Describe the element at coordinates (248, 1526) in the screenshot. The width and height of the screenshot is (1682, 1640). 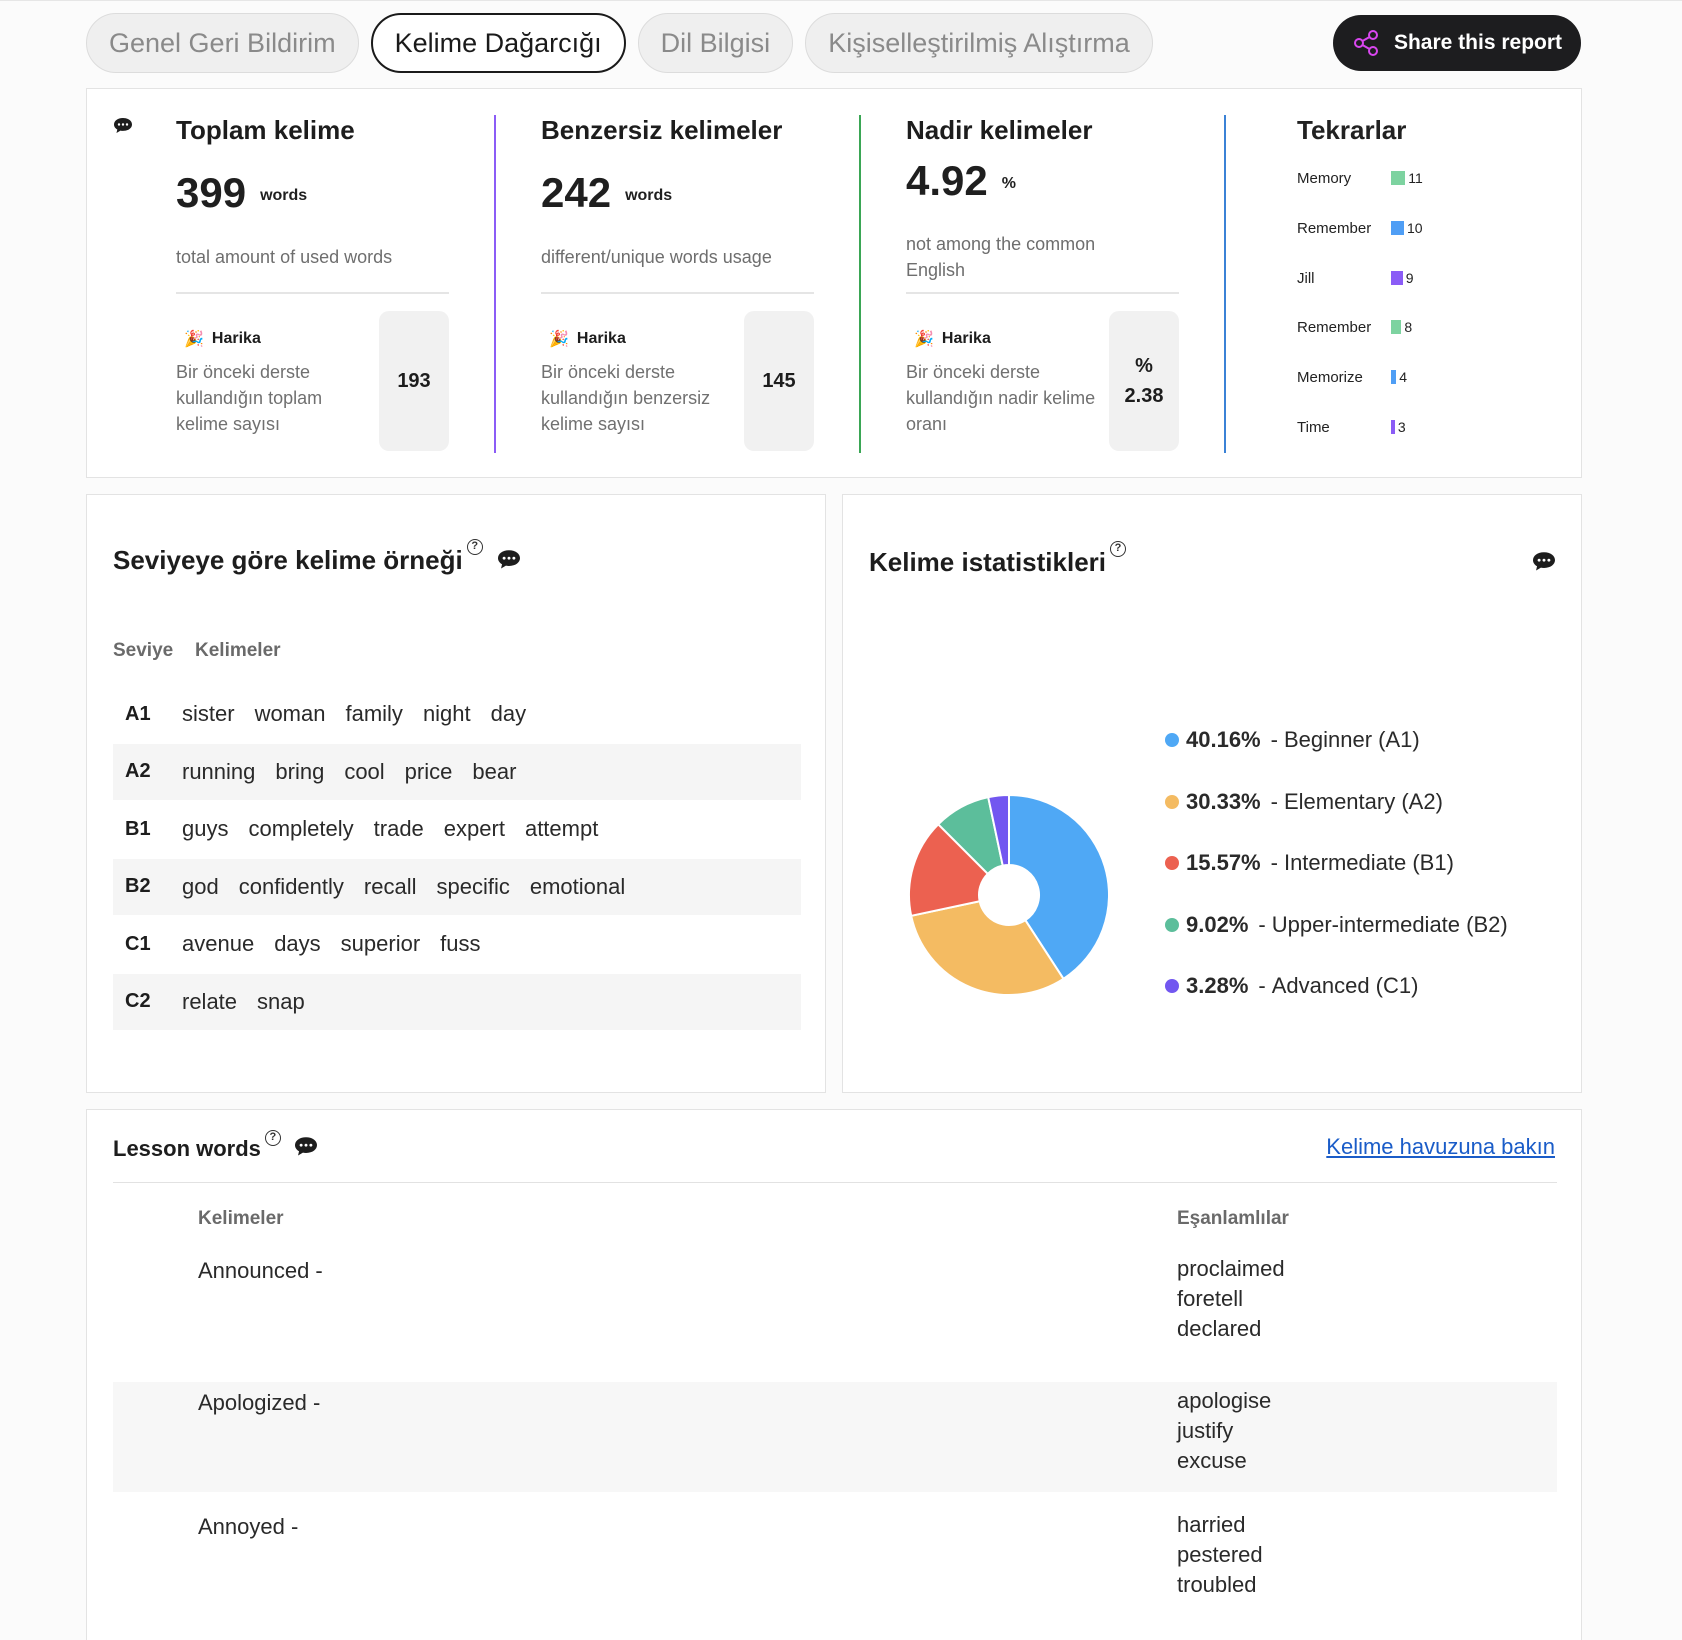
I see `lesson-word: Annoyed -` at that location.